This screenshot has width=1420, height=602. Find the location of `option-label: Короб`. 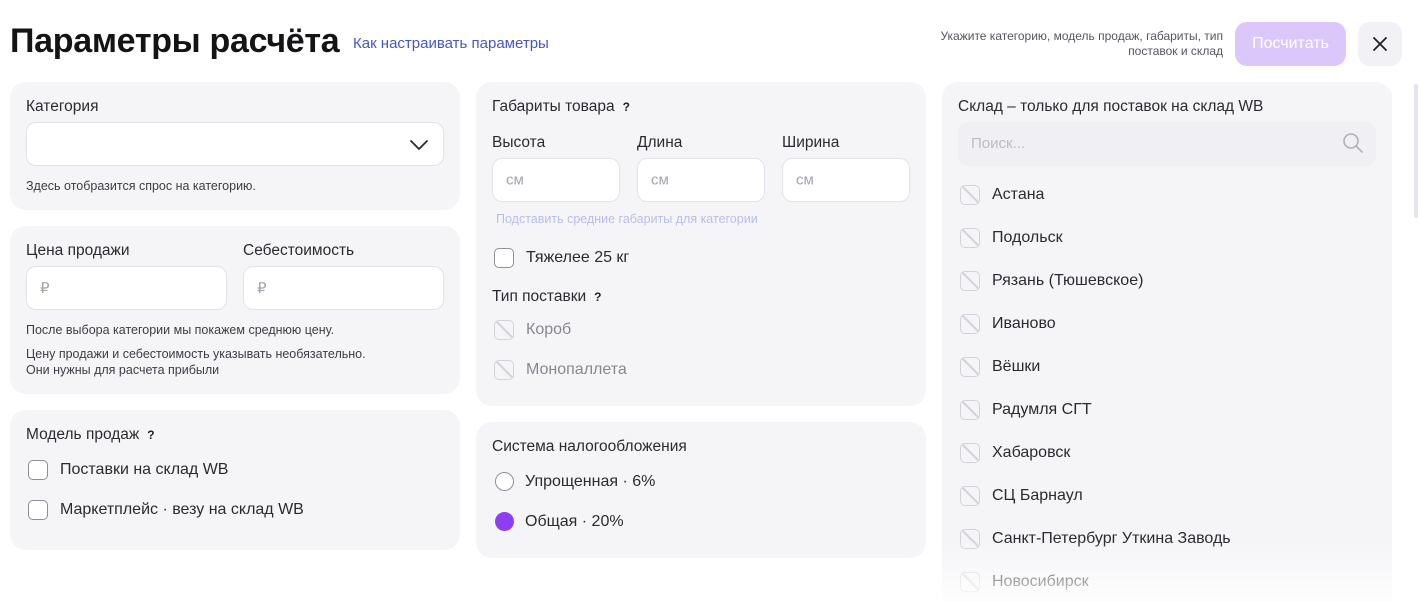

option-label: Короб is located at coordinates (549, 329).